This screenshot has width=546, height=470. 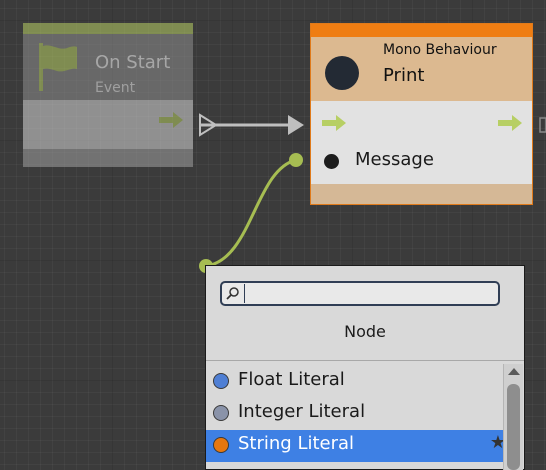 I want to click on list-item-integer-literal: Integer Literal, so click(x=361, y=414).